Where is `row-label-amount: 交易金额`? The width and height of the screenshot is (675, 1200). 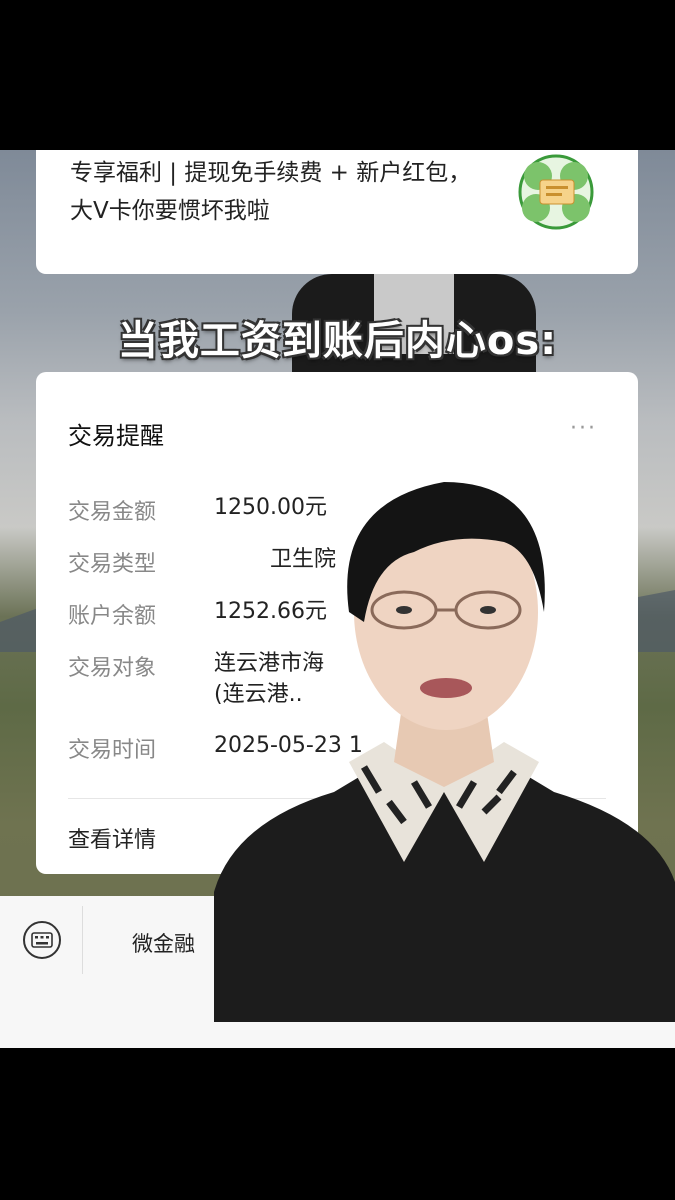
row-label-amount: 交易金额 is located at coordinates (112, 512).